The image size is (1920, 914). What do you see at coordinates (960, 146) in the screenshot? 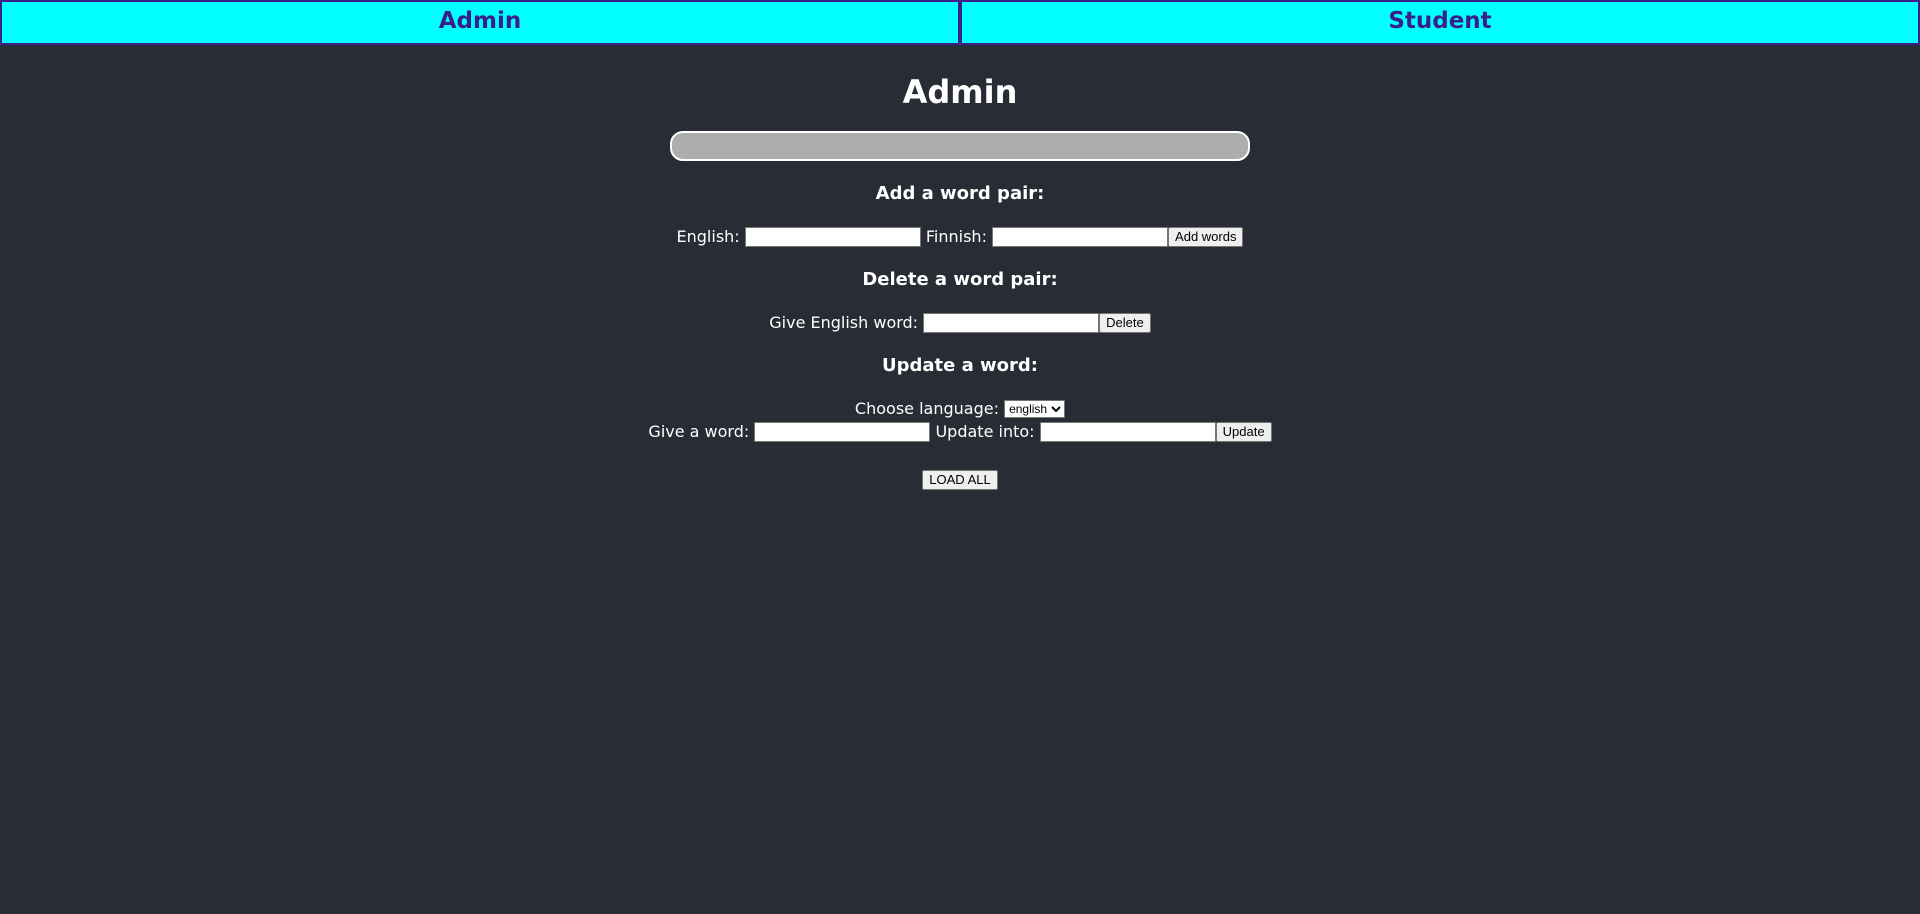
I see `message-bar` at bounding box center [960, 146].